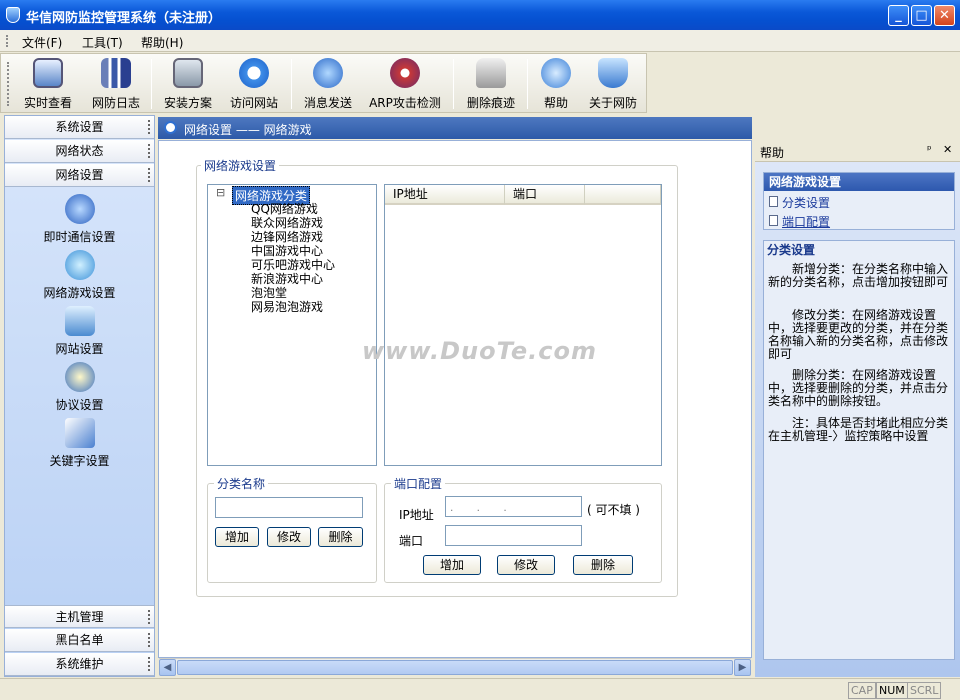 The height and width of the screenshot is (700, 960). I want to click on nav-item-website-settings: 网站设置, so click(79, 331).